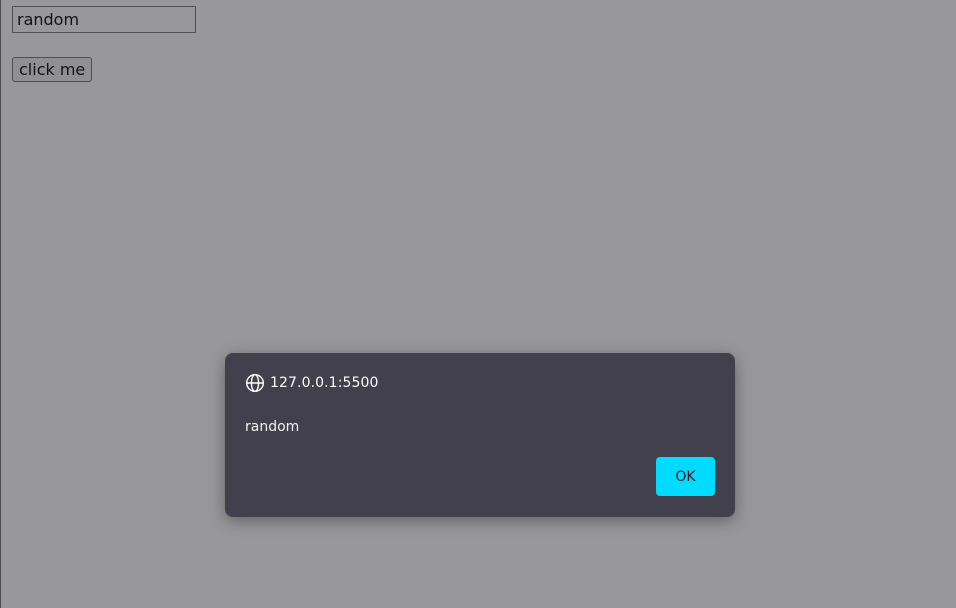 The image size is (956, 608). Describe the element at coordinates (685, 476) in the screenshot. I see `ok-button: OK` at that location.